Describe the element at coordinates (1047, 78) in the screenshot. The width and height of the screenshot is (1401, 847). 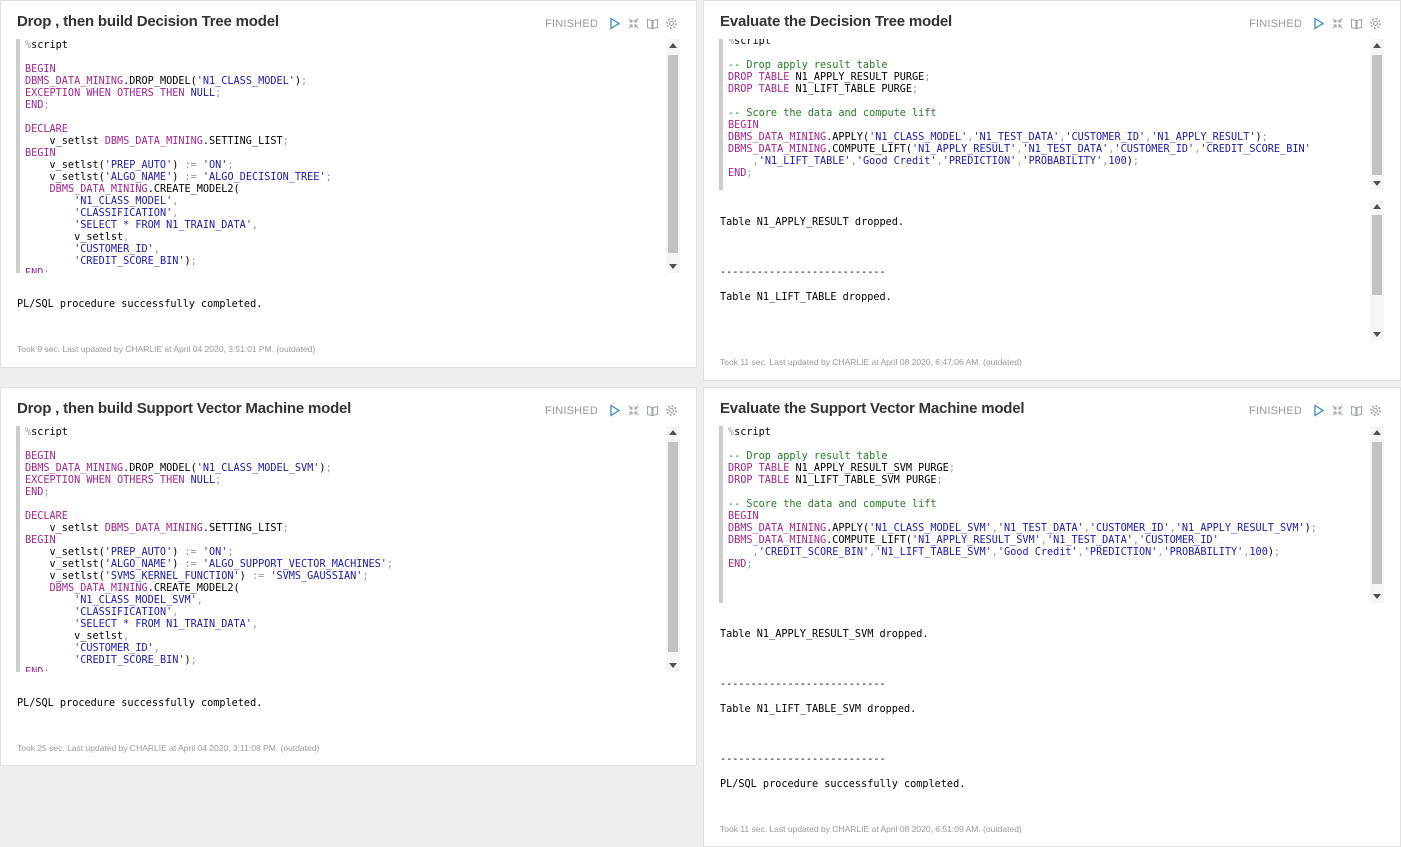
I see `code-line: DROP TABLE N1_APPLY_RESULT PURGE;` at that location.